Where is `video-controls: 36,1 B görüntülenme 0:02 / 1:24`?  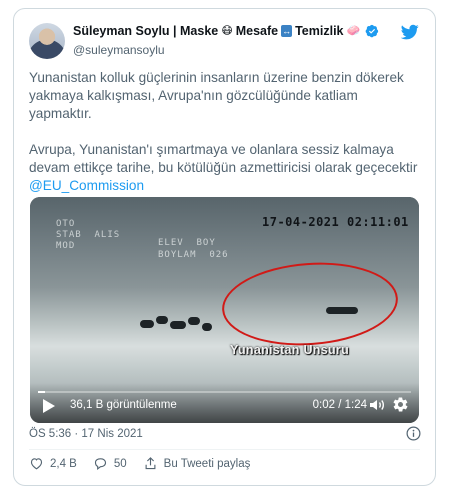 video-controls: 36,1 B görüntülenme 0:02 / 1:24 is located at coordinates (224, 403).